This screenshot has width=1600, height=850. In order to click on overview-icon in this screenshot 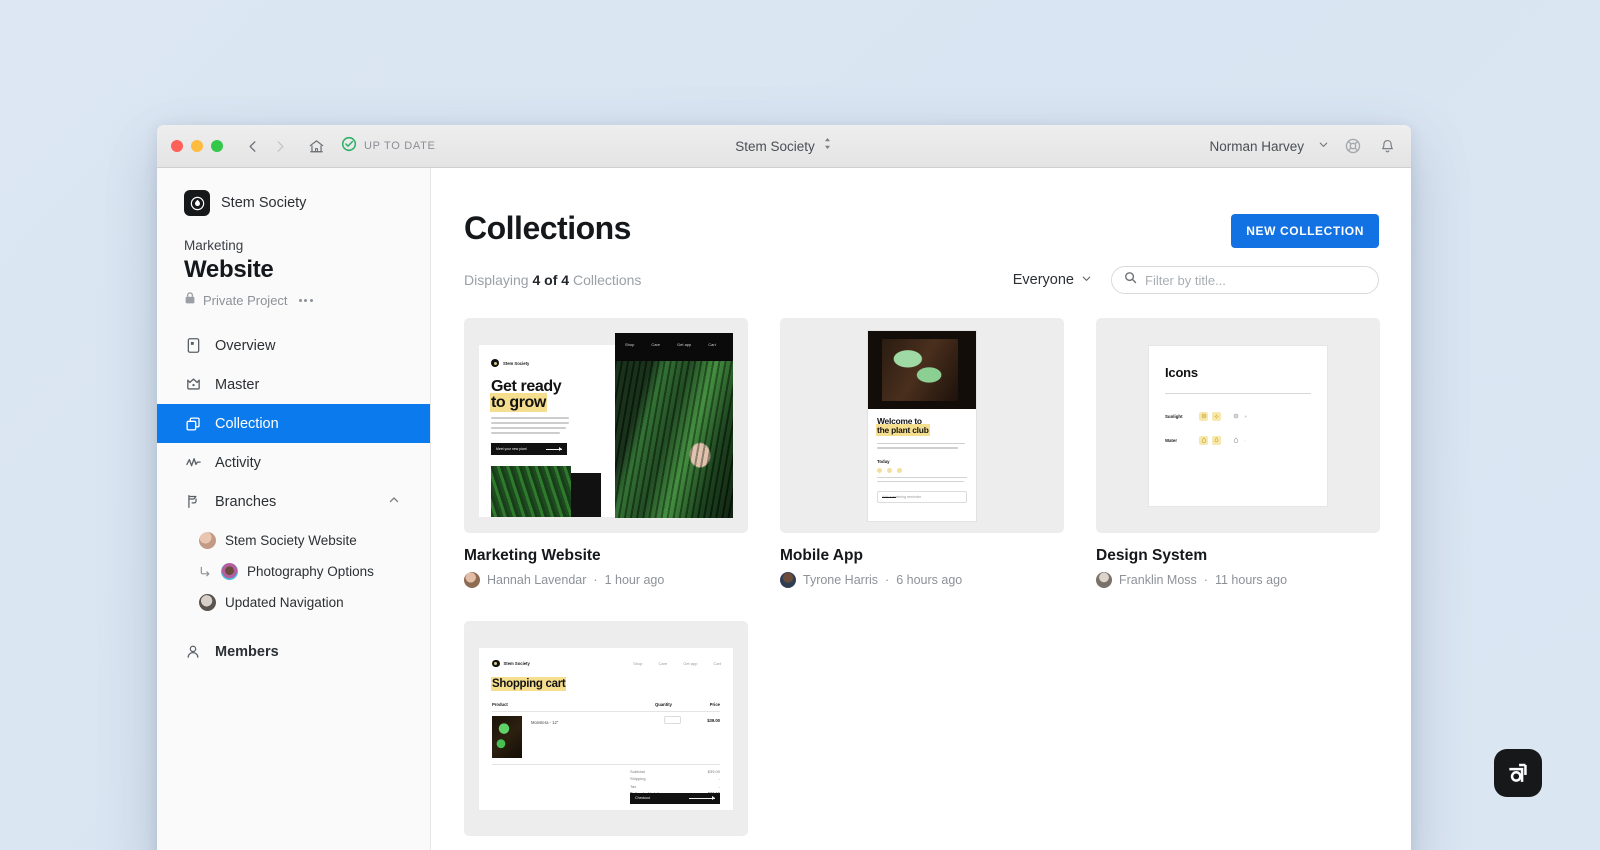, I will do `click(193, 346)`.